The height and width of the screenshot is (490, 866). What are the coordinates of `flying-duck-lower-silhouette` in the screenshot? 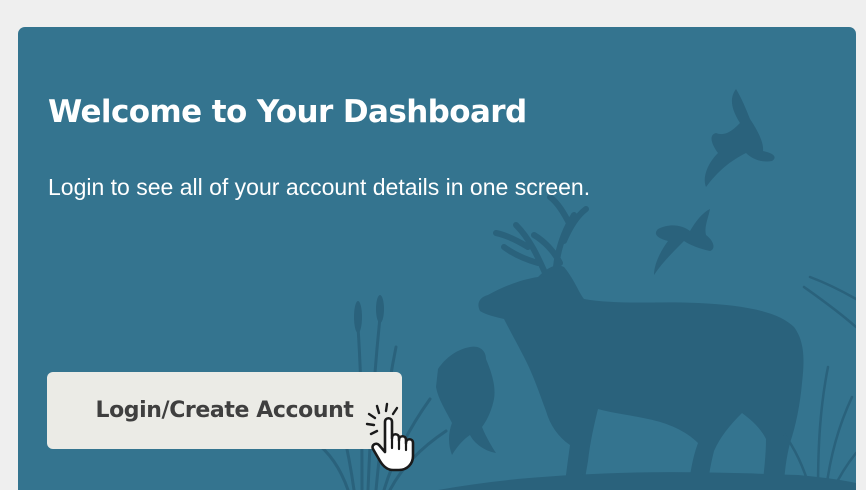 It's located at (684, 242).